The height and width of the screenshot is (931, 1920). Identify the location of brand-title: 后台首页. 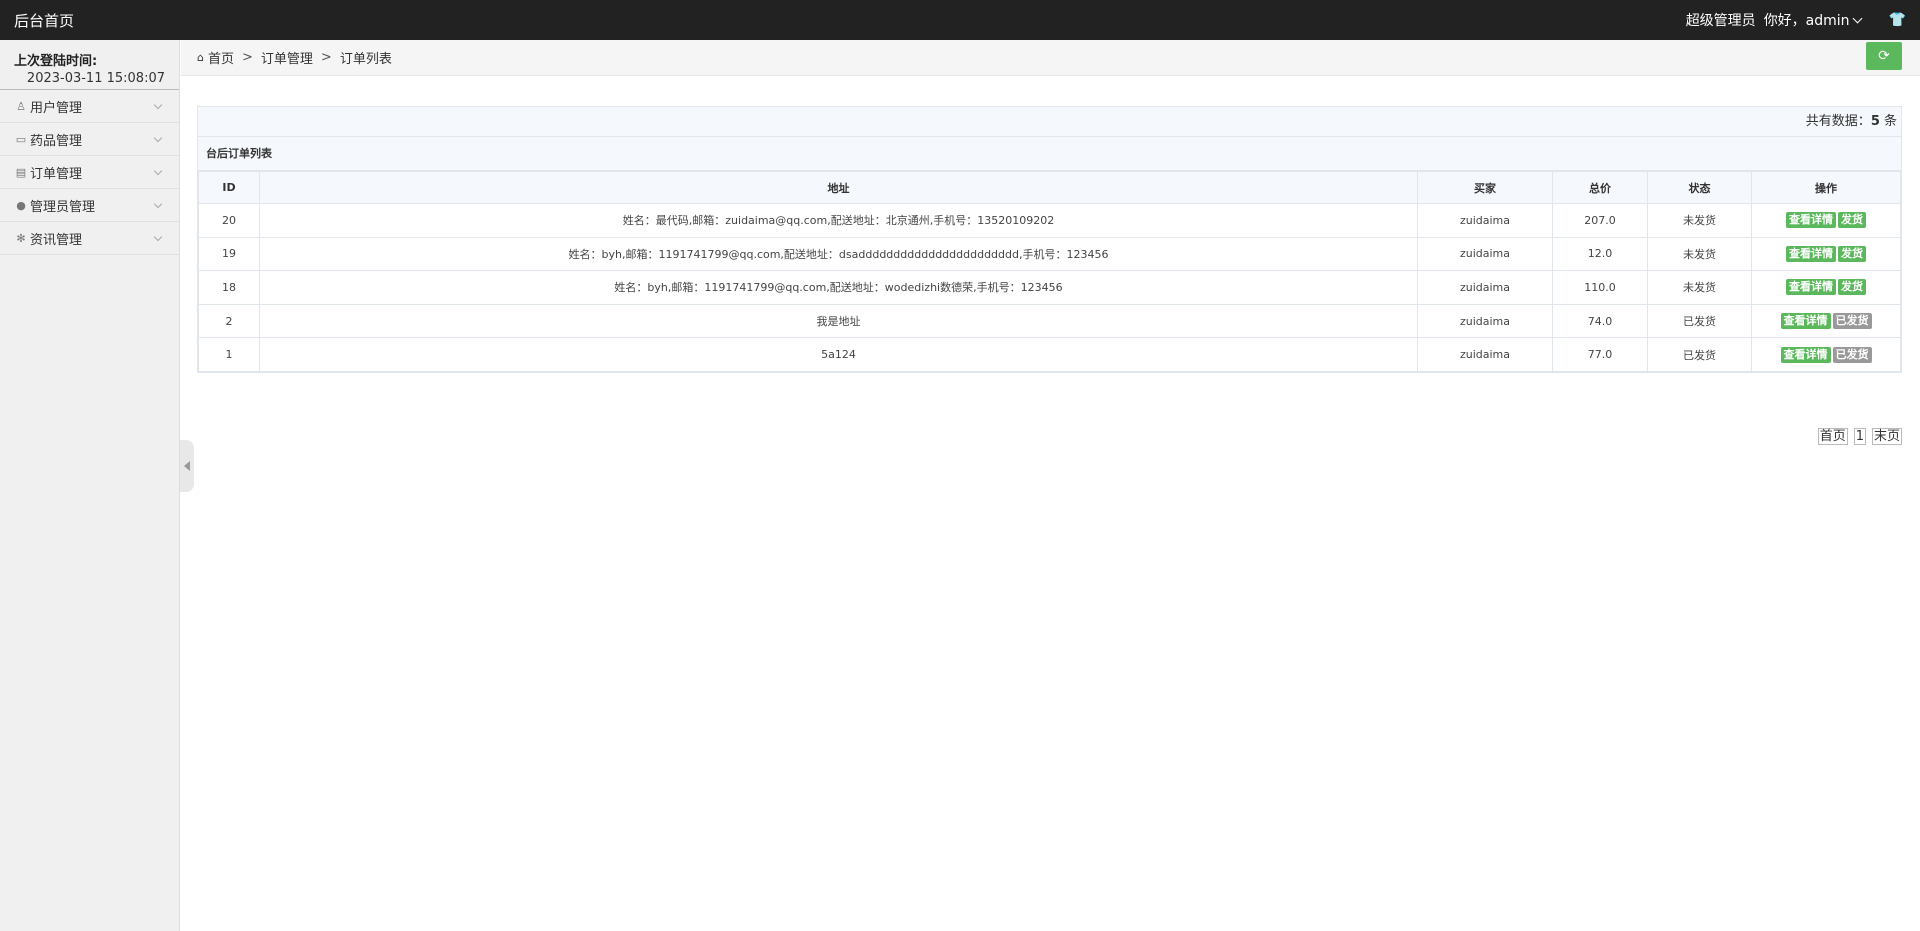
(44, 20).